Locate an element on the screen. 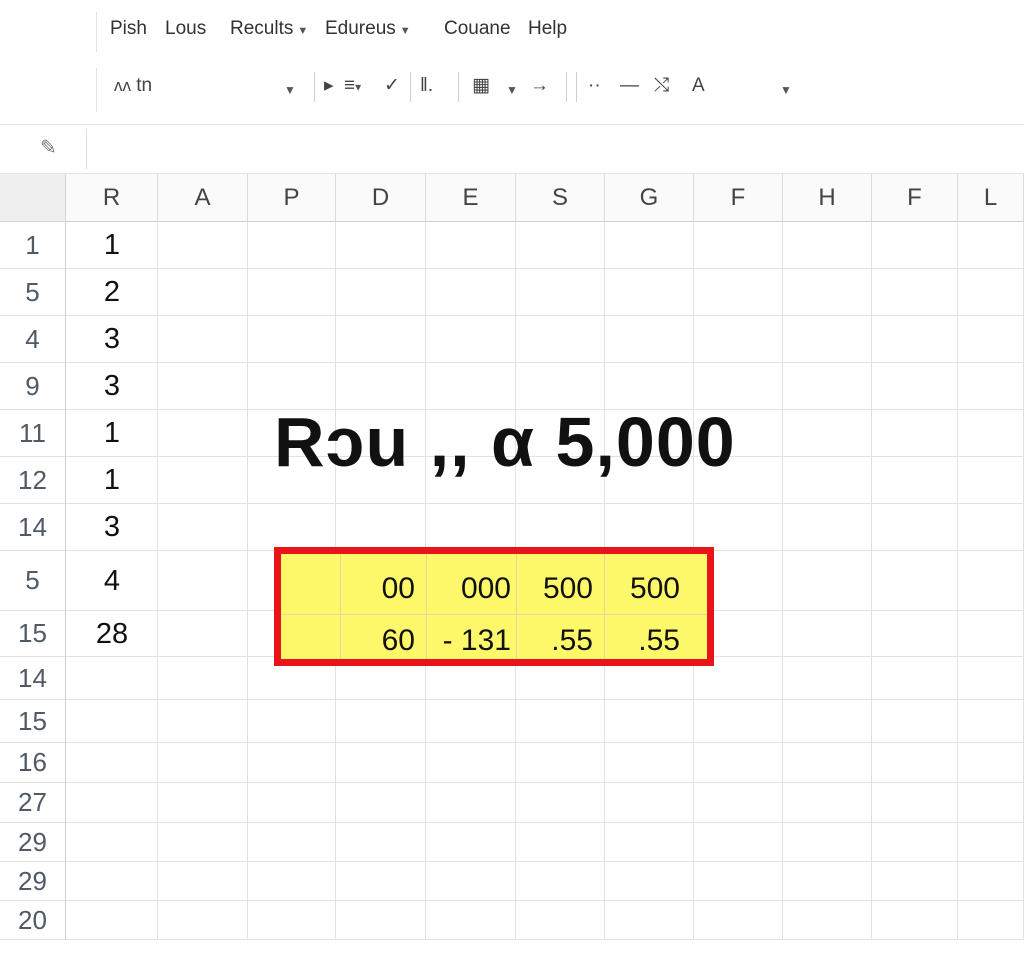 Image resolution: width=1024 pixels, height=960 pixels. row-header: 5 is located at coordinates (33, 581).